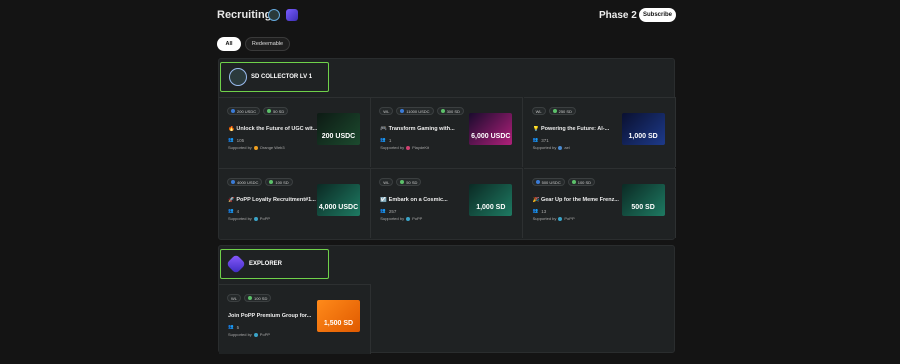 This screenshot has width=900, height=364. I want to click on reward-tag-label: 4000 USDC, so click(248, 182).